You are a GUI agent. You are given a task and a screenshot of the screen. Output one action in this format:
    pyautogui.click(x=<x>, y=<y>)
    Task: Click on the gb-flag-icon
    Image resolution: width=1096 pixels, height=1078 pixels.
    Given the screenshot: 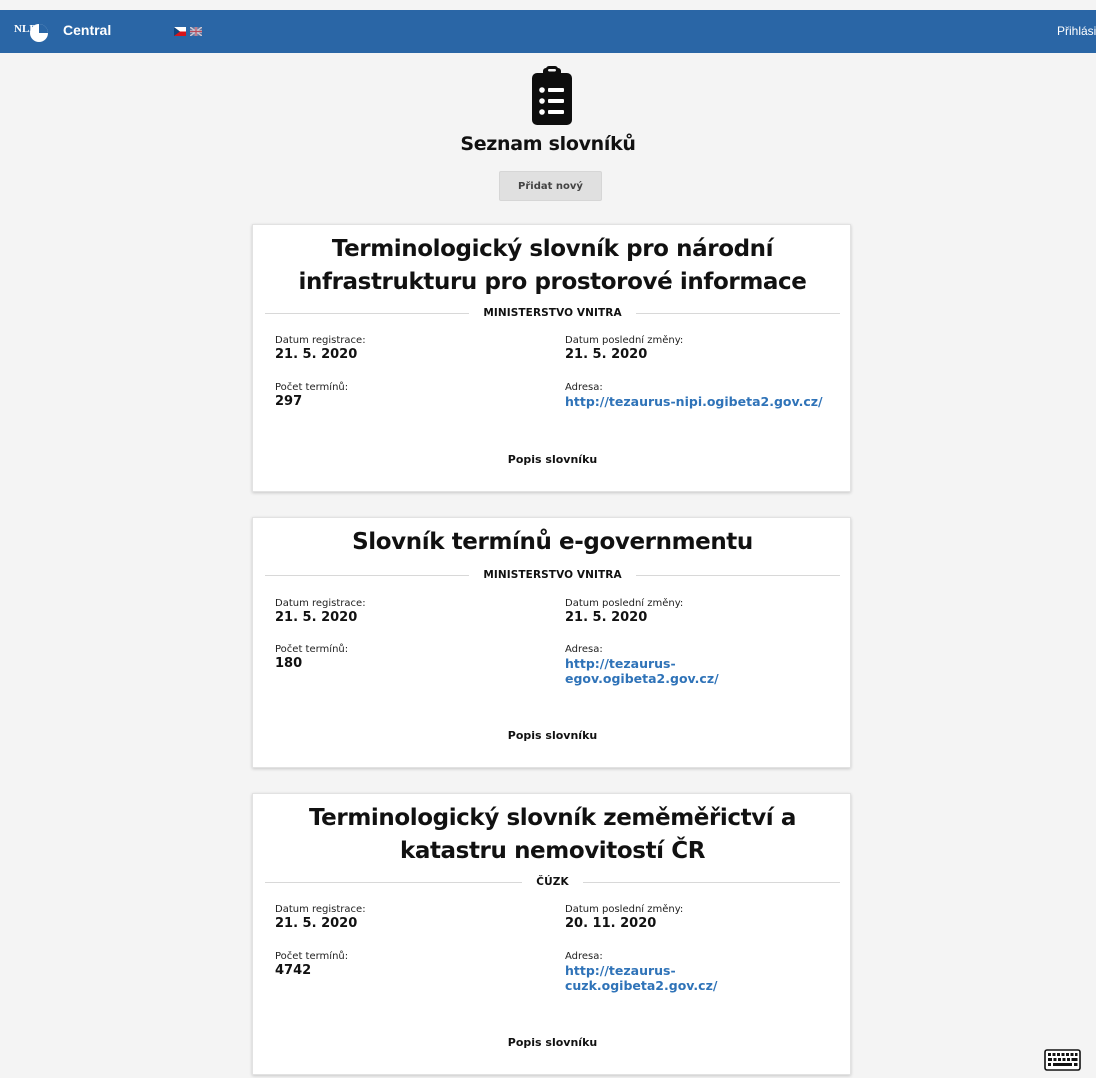 What is the action you would take?
    pyautogui.click(x=196, y=31)
    